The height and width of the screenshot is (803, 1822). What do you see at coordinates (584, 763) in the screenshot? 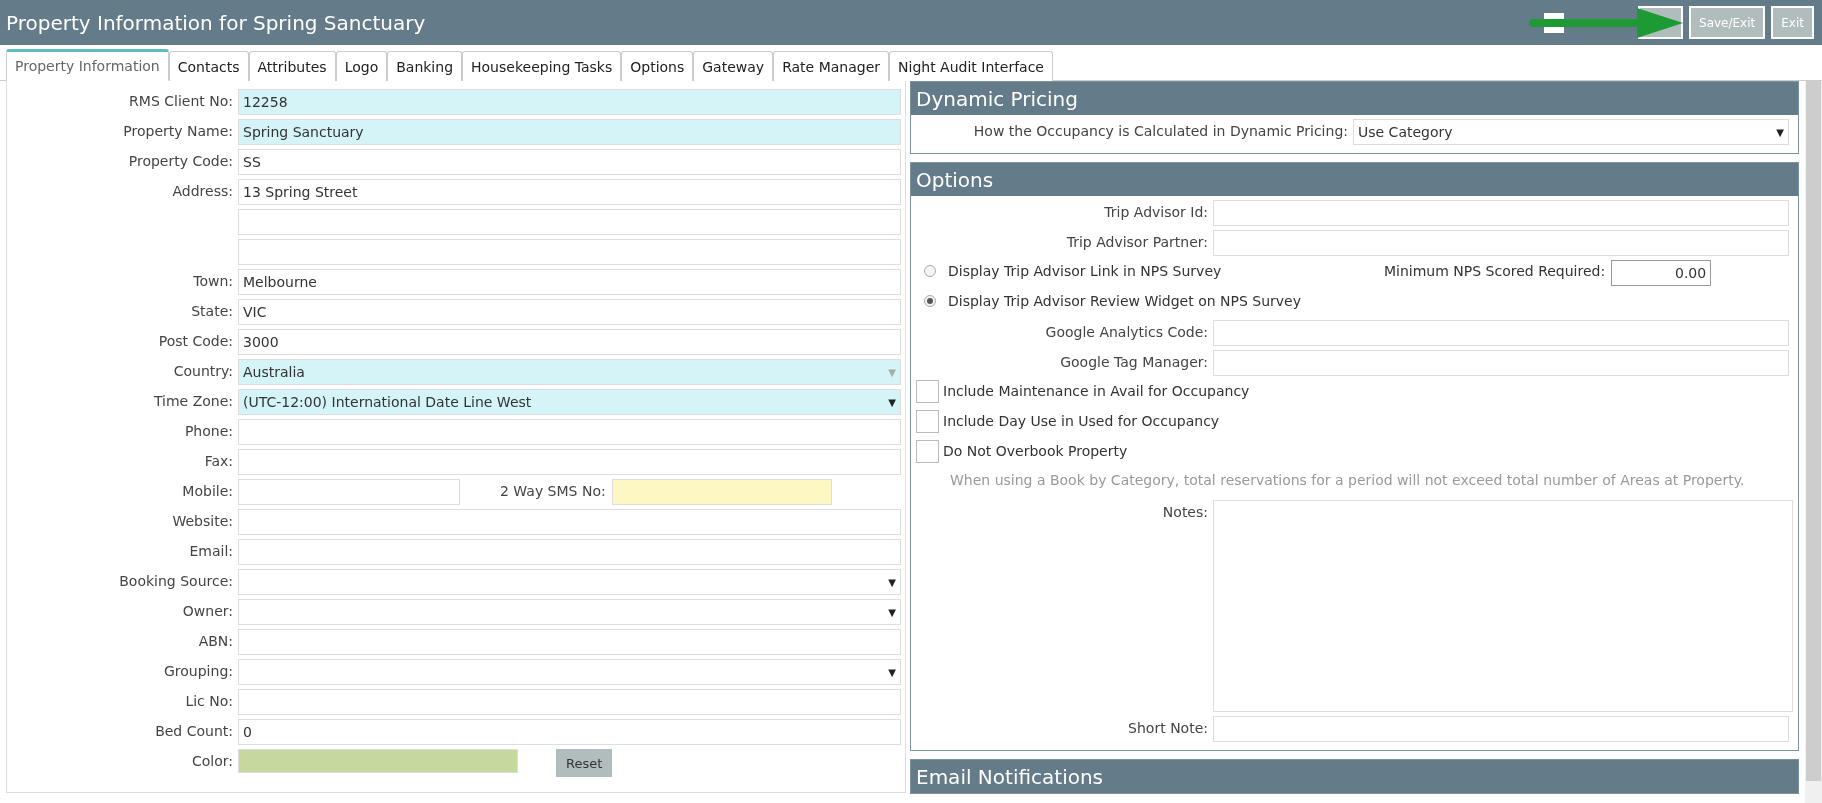
I see `reset-button: Reset` at bounding box center [584, 763].